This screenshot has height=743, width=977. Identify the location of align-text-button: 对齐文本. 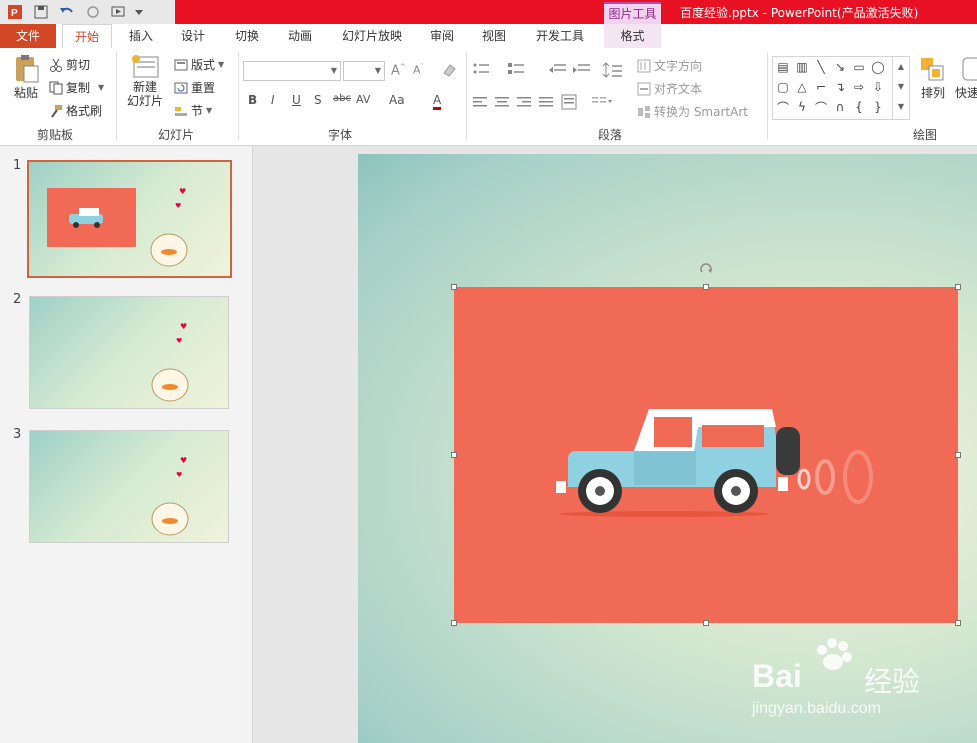
(669, 88).